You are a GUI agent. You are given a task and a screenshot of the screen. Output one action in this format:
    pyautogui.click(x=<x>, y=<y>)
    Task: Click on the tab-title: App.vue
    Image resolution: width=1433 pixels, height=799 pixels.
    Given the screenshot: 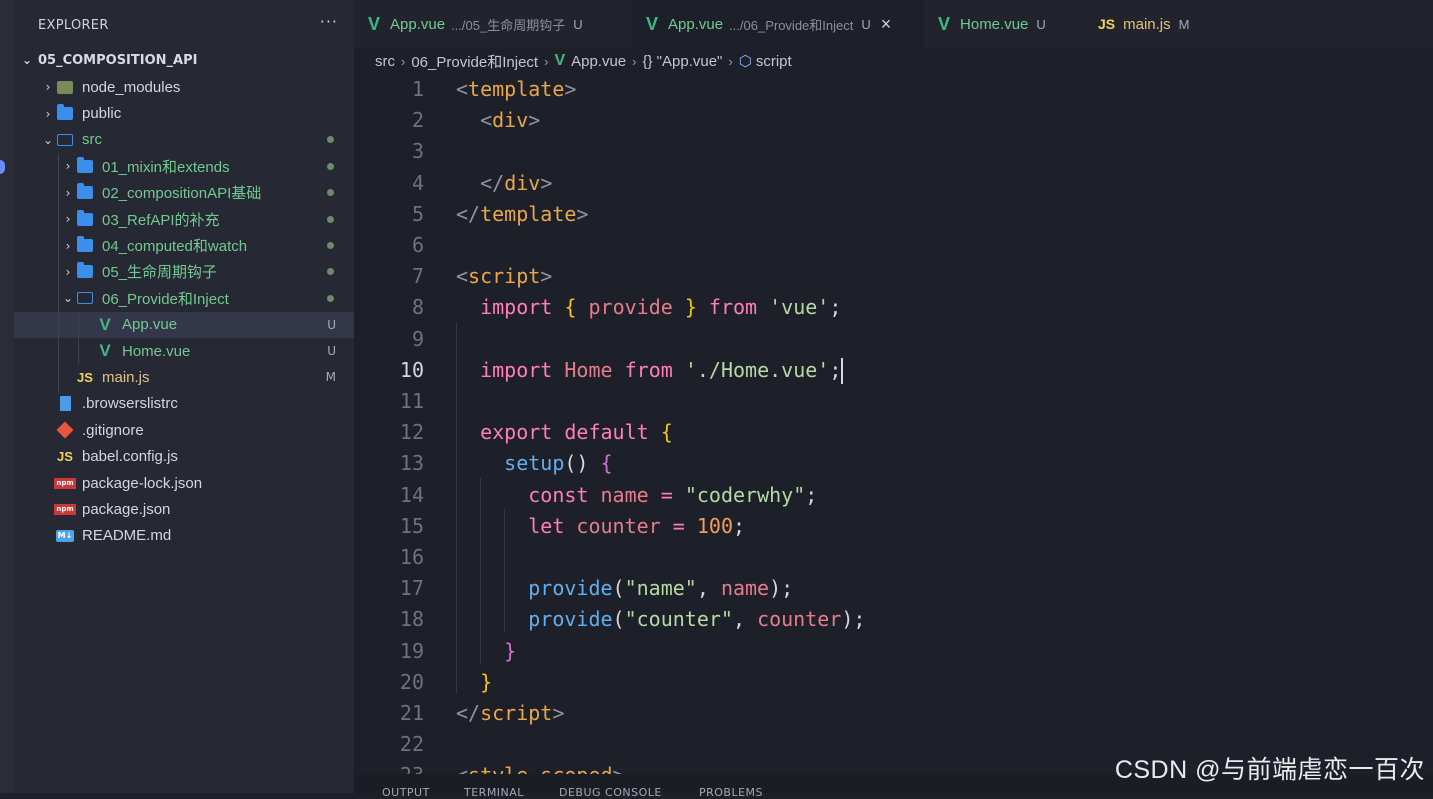 What is the action you would take?
    pyautogui.click(x=418, y=24)
    